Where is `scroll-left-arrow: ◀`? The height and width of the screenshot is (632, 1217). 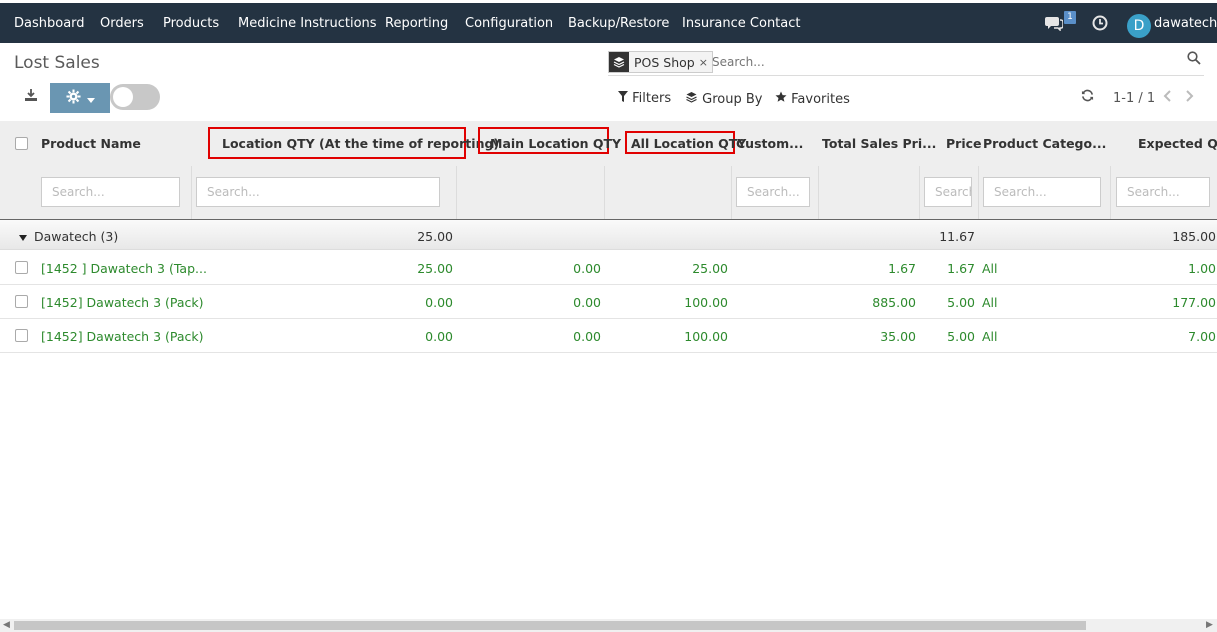 scroll-left-arrow: ◀ is located at coordinates (6, 625).